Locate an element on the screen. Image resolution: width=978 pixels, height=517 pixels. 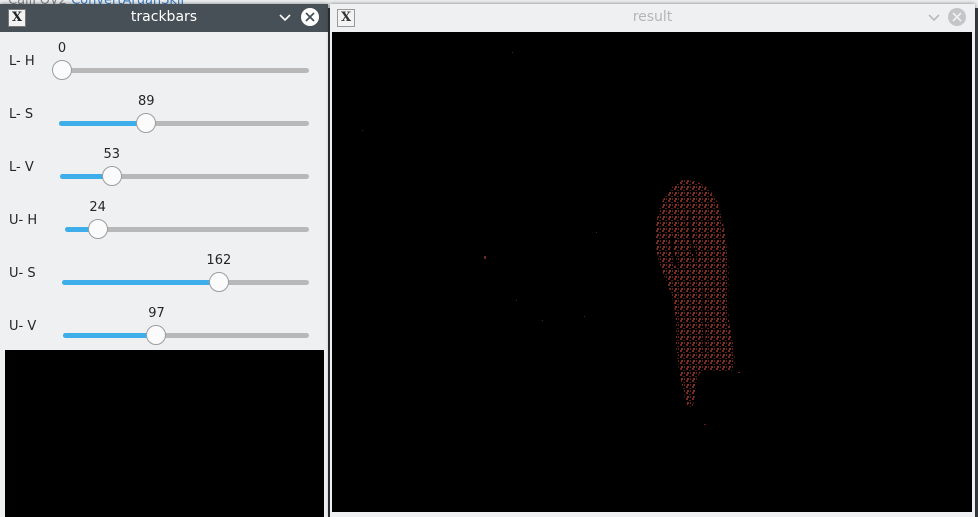
trackbar-label: L- S is located at coordinates (21, 114).